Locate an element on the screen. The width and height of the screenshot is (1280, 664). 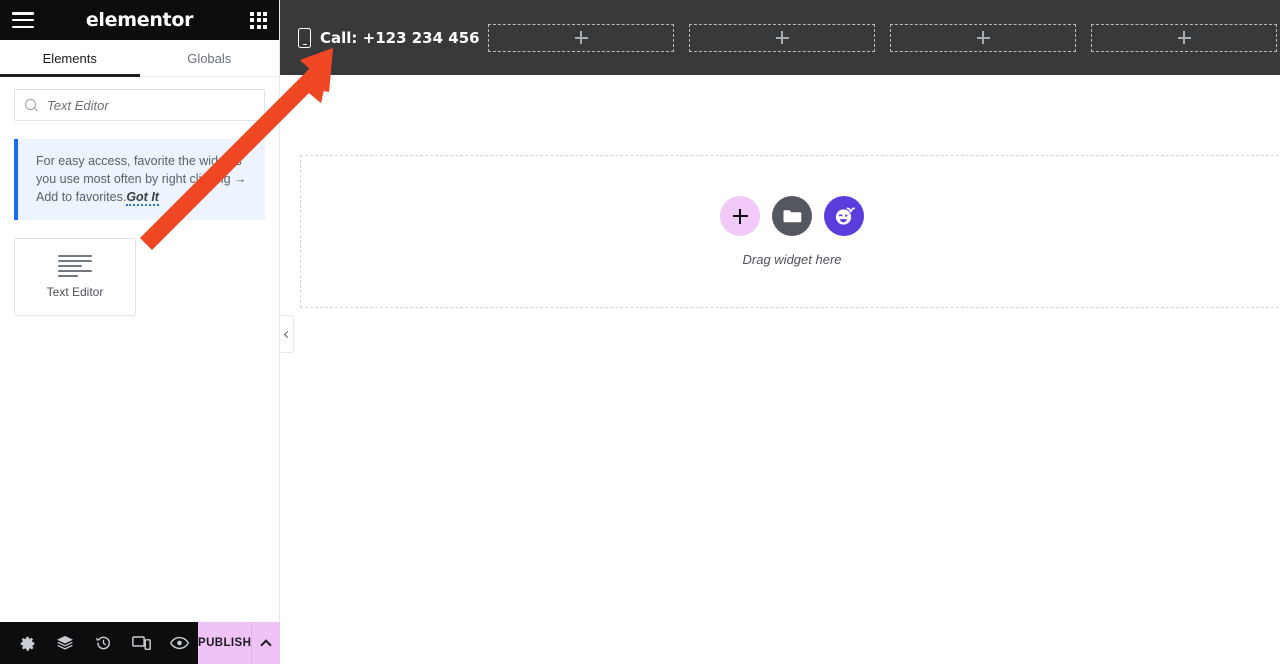
publish-options-button is located at coordinates (265, 643).